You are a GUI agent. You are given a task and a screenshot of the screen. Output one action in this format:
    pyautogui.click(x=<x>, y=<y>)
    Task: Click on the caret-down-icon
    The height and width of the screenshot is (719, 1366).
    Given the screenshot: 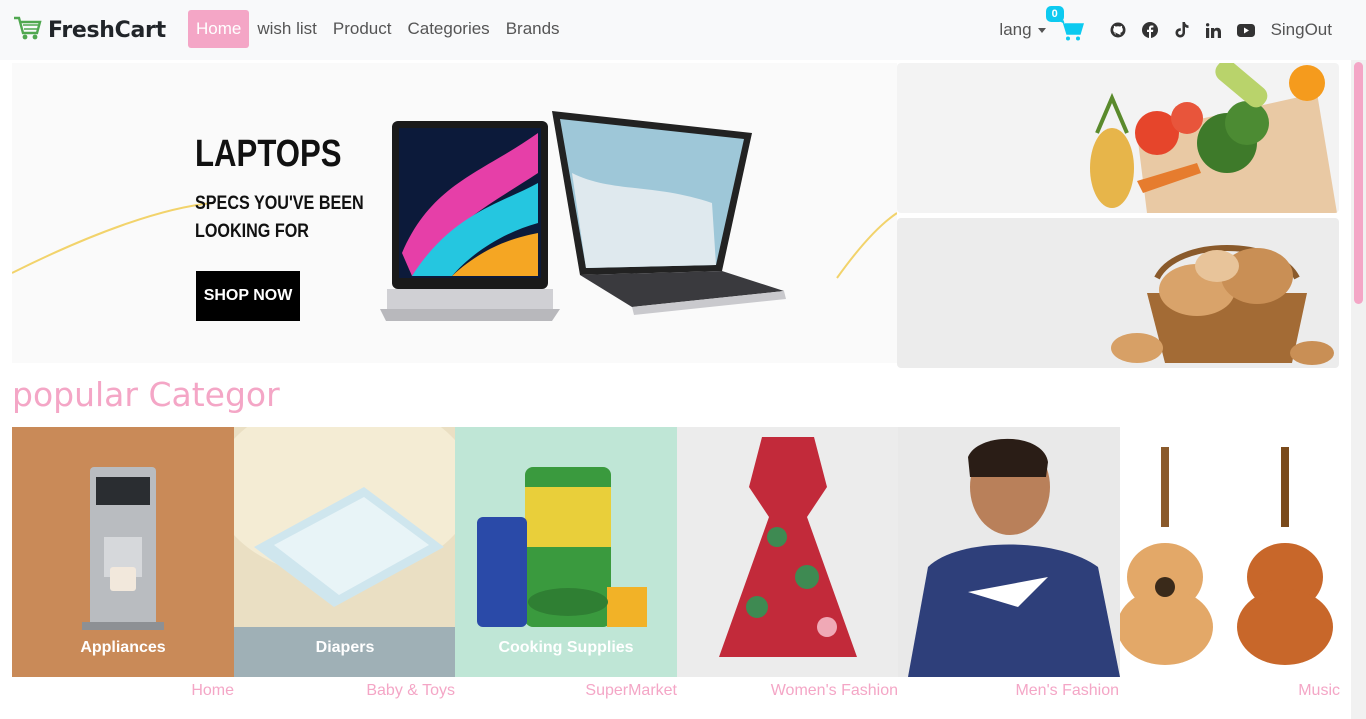 What is the action you would take?
    pyautogui.click(x=1041, y=30)
    